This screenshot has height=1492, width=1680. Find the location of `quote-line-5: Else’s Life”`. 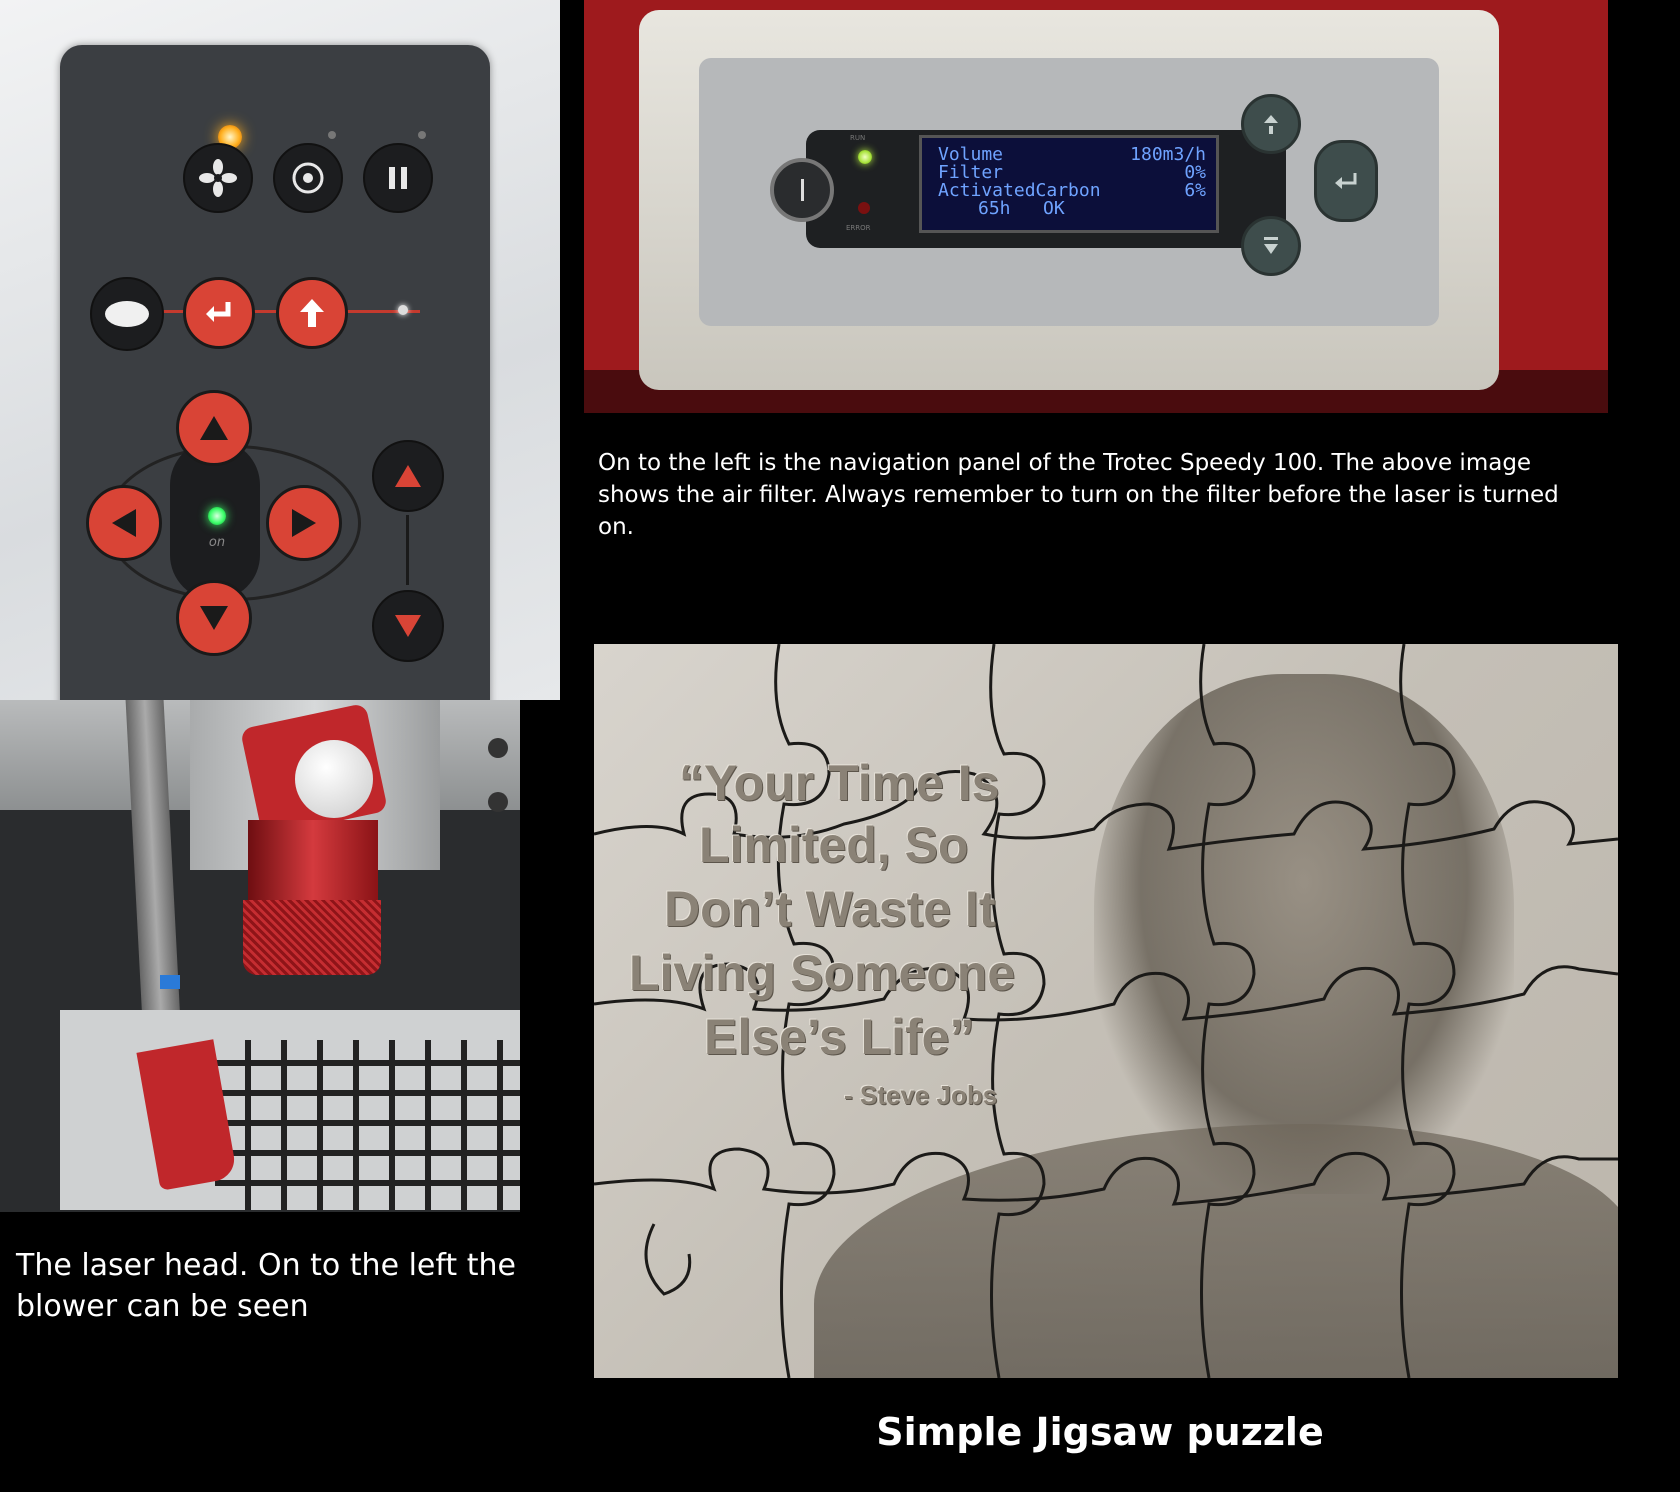

quote-line-5: Else’s Life” is located at coordinates (839, 1037).